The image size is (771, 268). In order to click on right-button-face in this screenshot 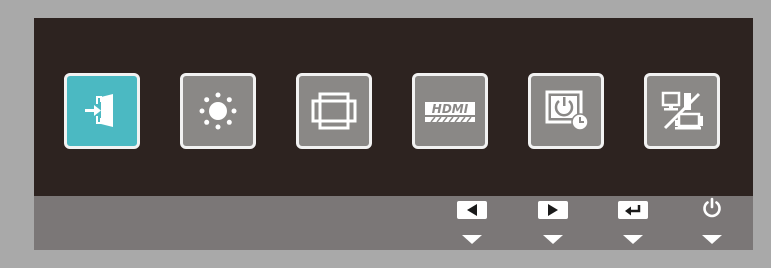, I will do `click(553, 210)`.